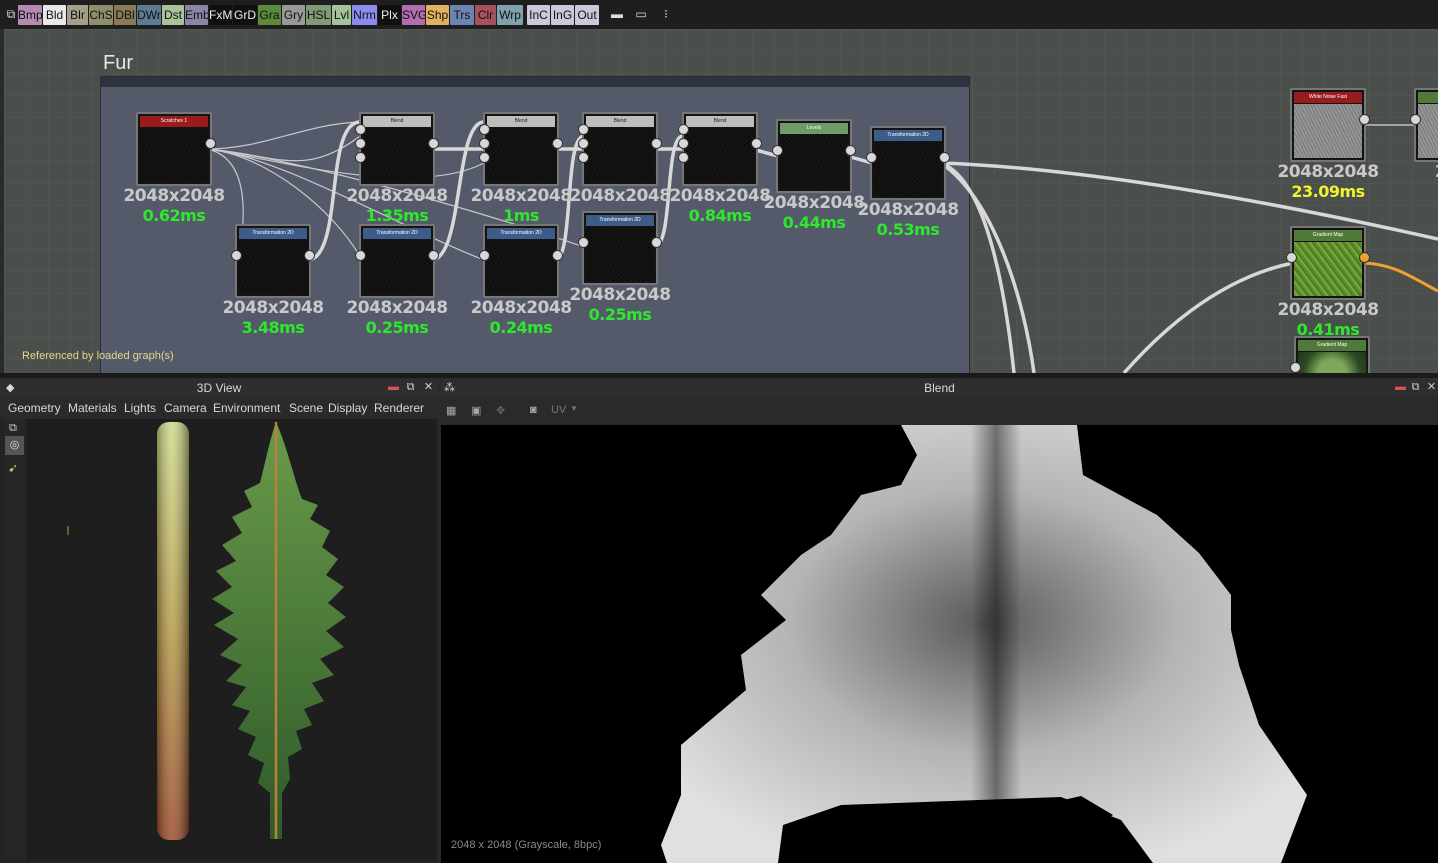 The image size is (1438, 863). I want to click on graph-node: White Noise Fast, so click(1330, 125).